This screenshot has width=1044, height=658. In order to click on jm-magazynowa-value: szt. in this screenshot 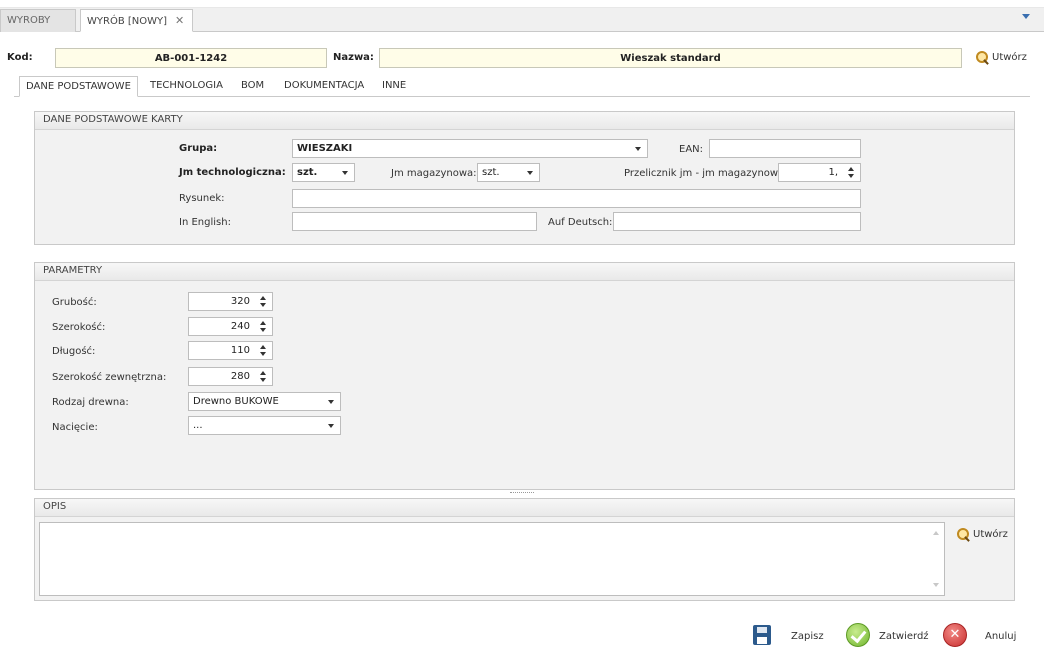, I will do `click(491, 172)`.